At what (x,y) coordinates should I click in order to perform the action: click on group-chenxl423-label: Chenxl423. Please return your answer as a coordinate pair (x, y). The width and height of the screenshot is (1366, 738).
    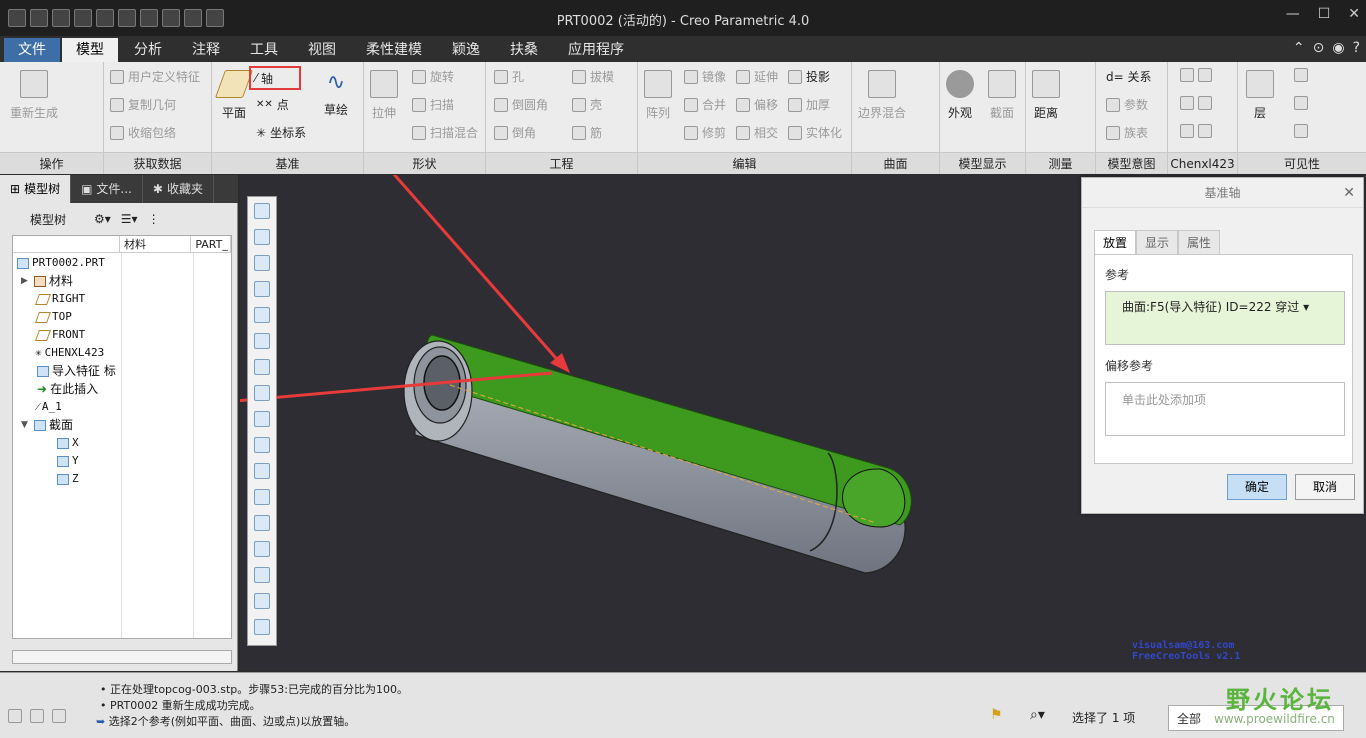
    Looking at the image, I should click on (1202, 163).